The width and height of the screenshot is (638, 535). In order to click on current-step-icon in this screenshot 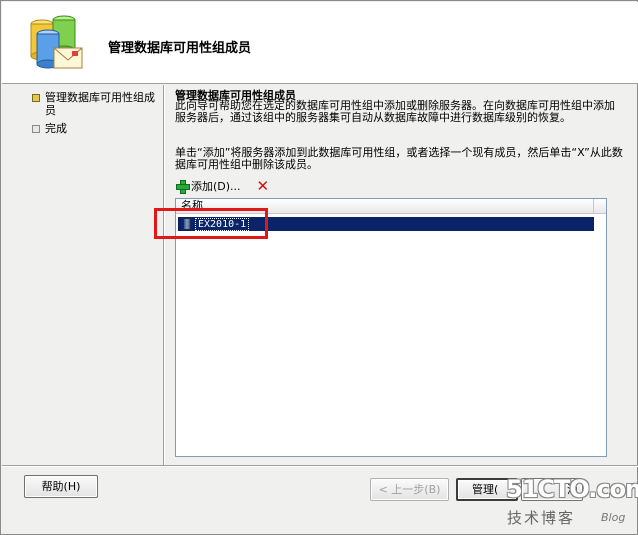, I will do `click(36, 98)`.